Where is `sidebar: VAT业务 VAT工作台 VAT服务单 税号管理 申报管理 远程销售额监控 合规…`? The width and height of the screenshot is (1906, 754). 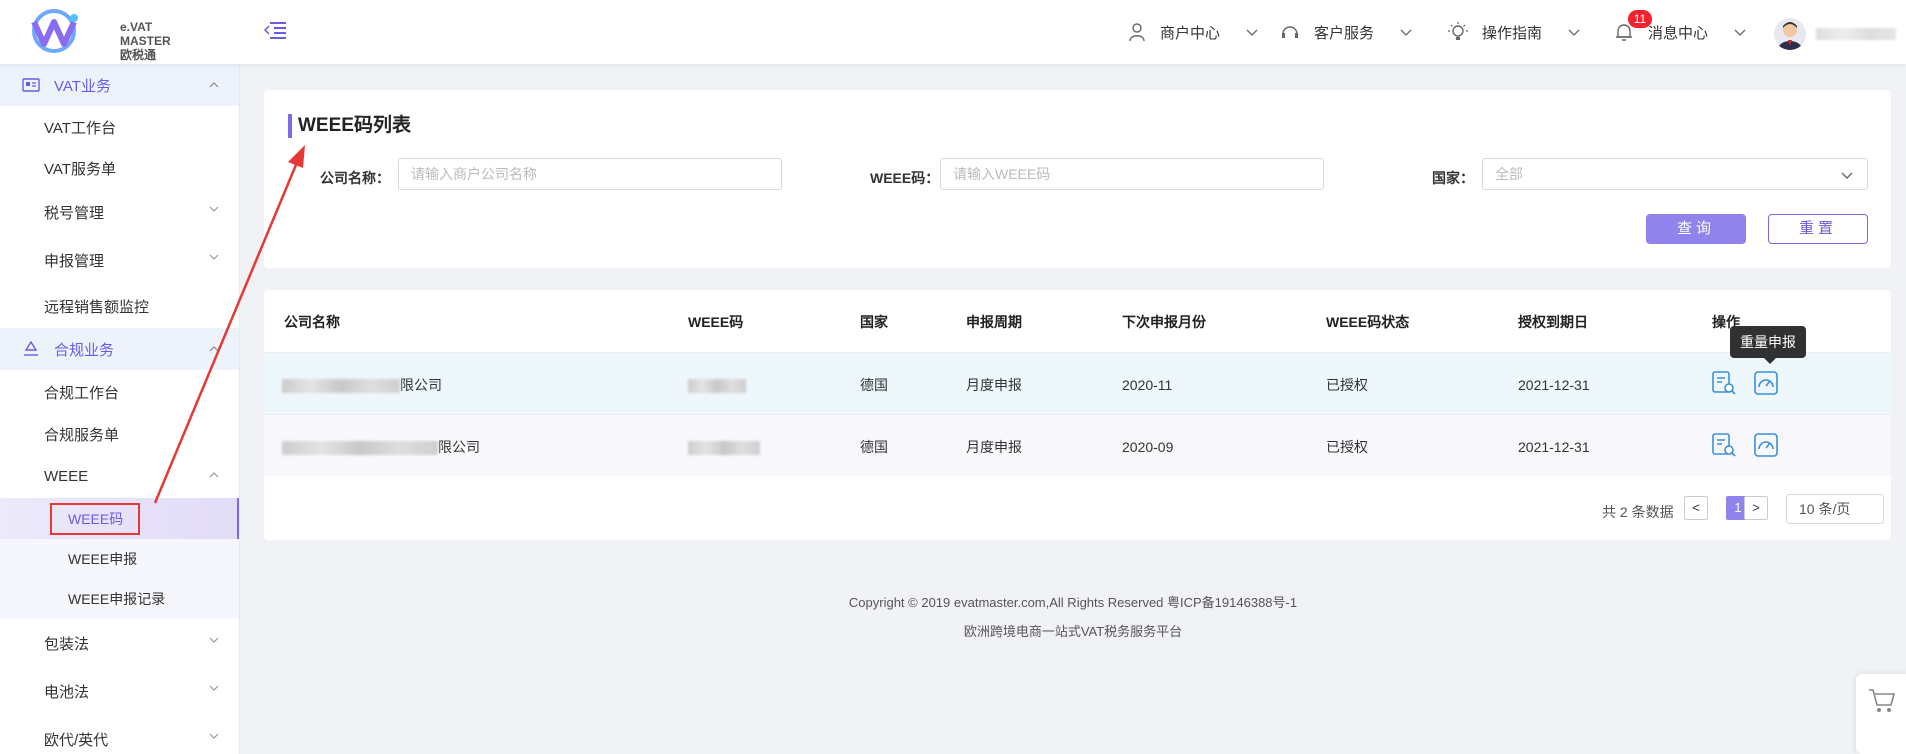
sidebar: VAT业务 VAT工作台 VAT服务单 税号管理 申报管理 远程销售额监控 合规… is located at coordinates (120, 409).